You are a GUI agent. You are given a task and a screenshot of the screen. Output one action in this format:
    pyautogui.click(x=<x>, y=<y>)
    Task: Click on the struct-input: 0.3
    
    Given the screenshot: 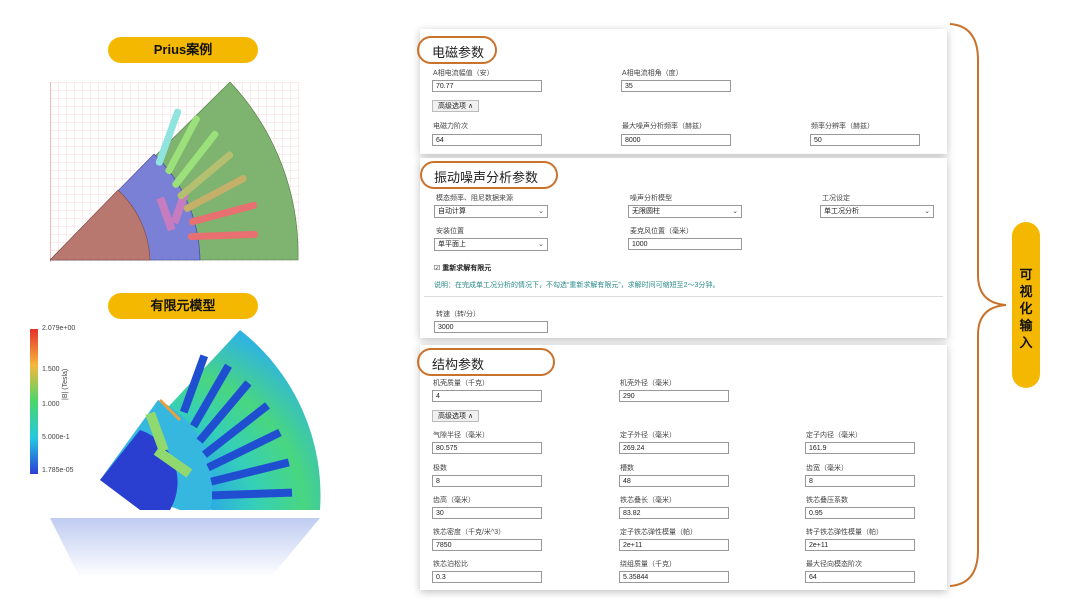 What is the action you would take?
    pyautogui.click(x=487, y=577)
    